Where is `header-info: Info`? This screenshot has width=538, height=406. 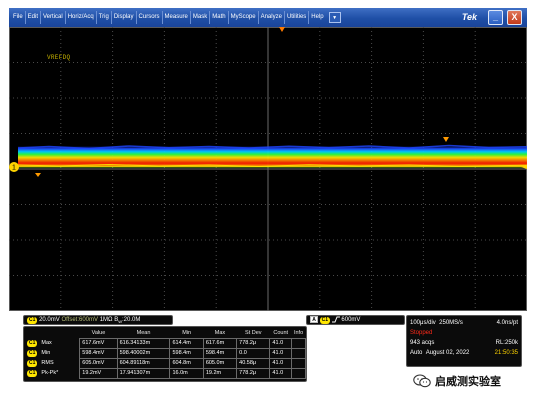
header-info: Info is located at coordinates (298, 333).